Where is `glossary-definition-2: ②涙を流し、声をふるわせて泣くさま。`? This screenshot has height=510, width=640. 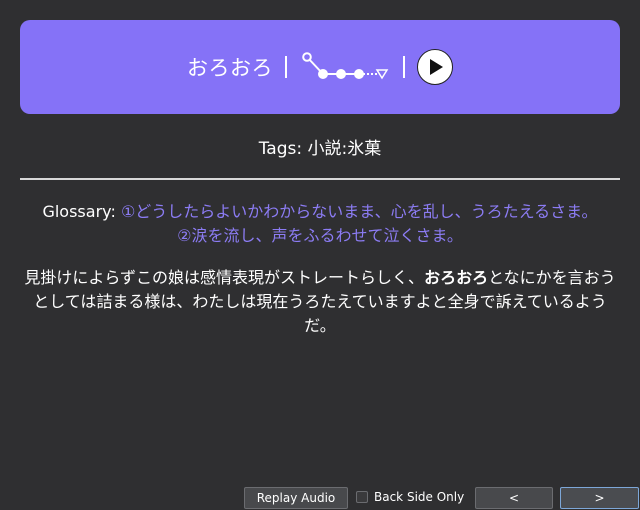 glossary-definition-2: ②涙を流し、声をふるわせて泣くさま。 is located at coordinates (320, 235).